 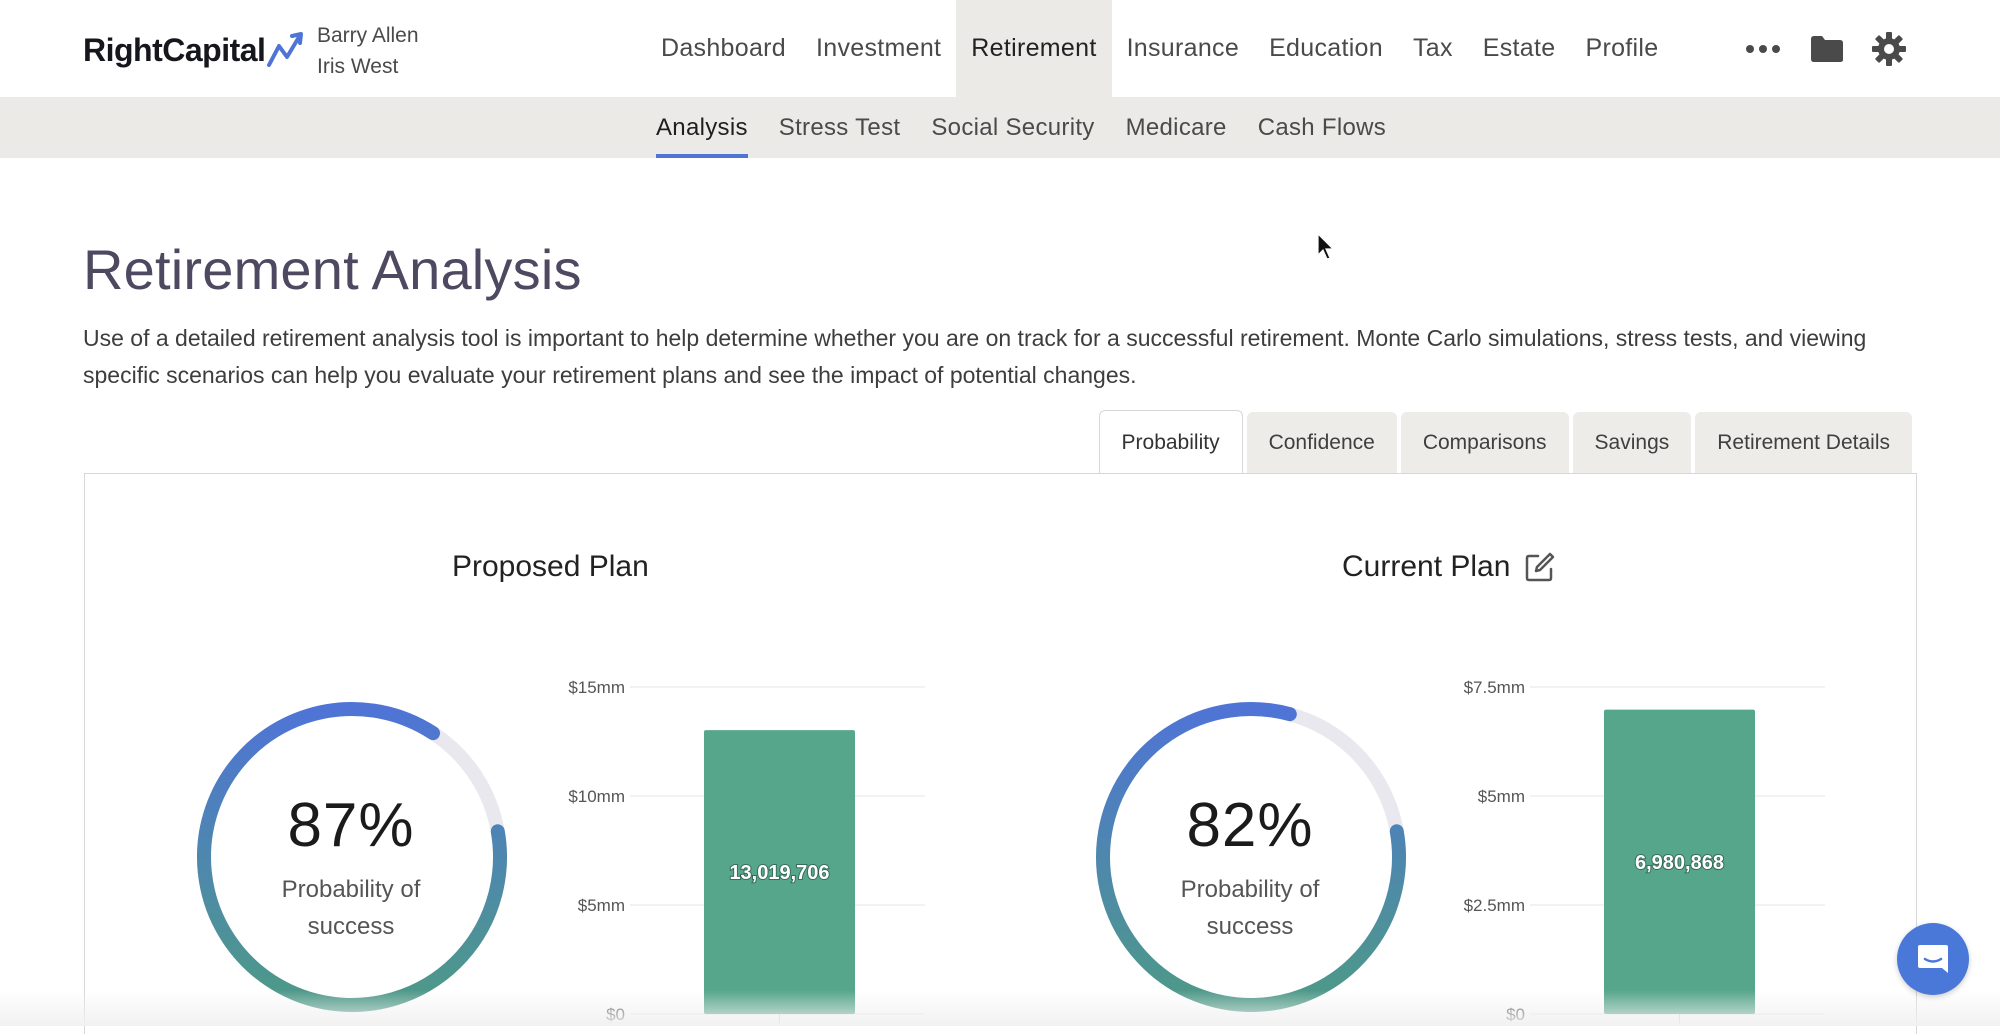 I want to click on tab-comparisons: Comparisons, so click(x=1484, y=443).